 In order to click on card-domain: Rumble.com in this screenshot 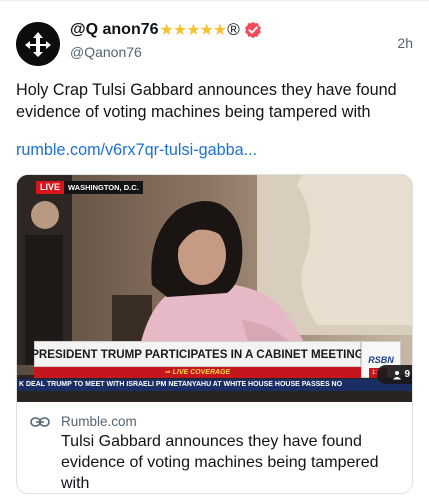, I will do `click(99, 421)`.